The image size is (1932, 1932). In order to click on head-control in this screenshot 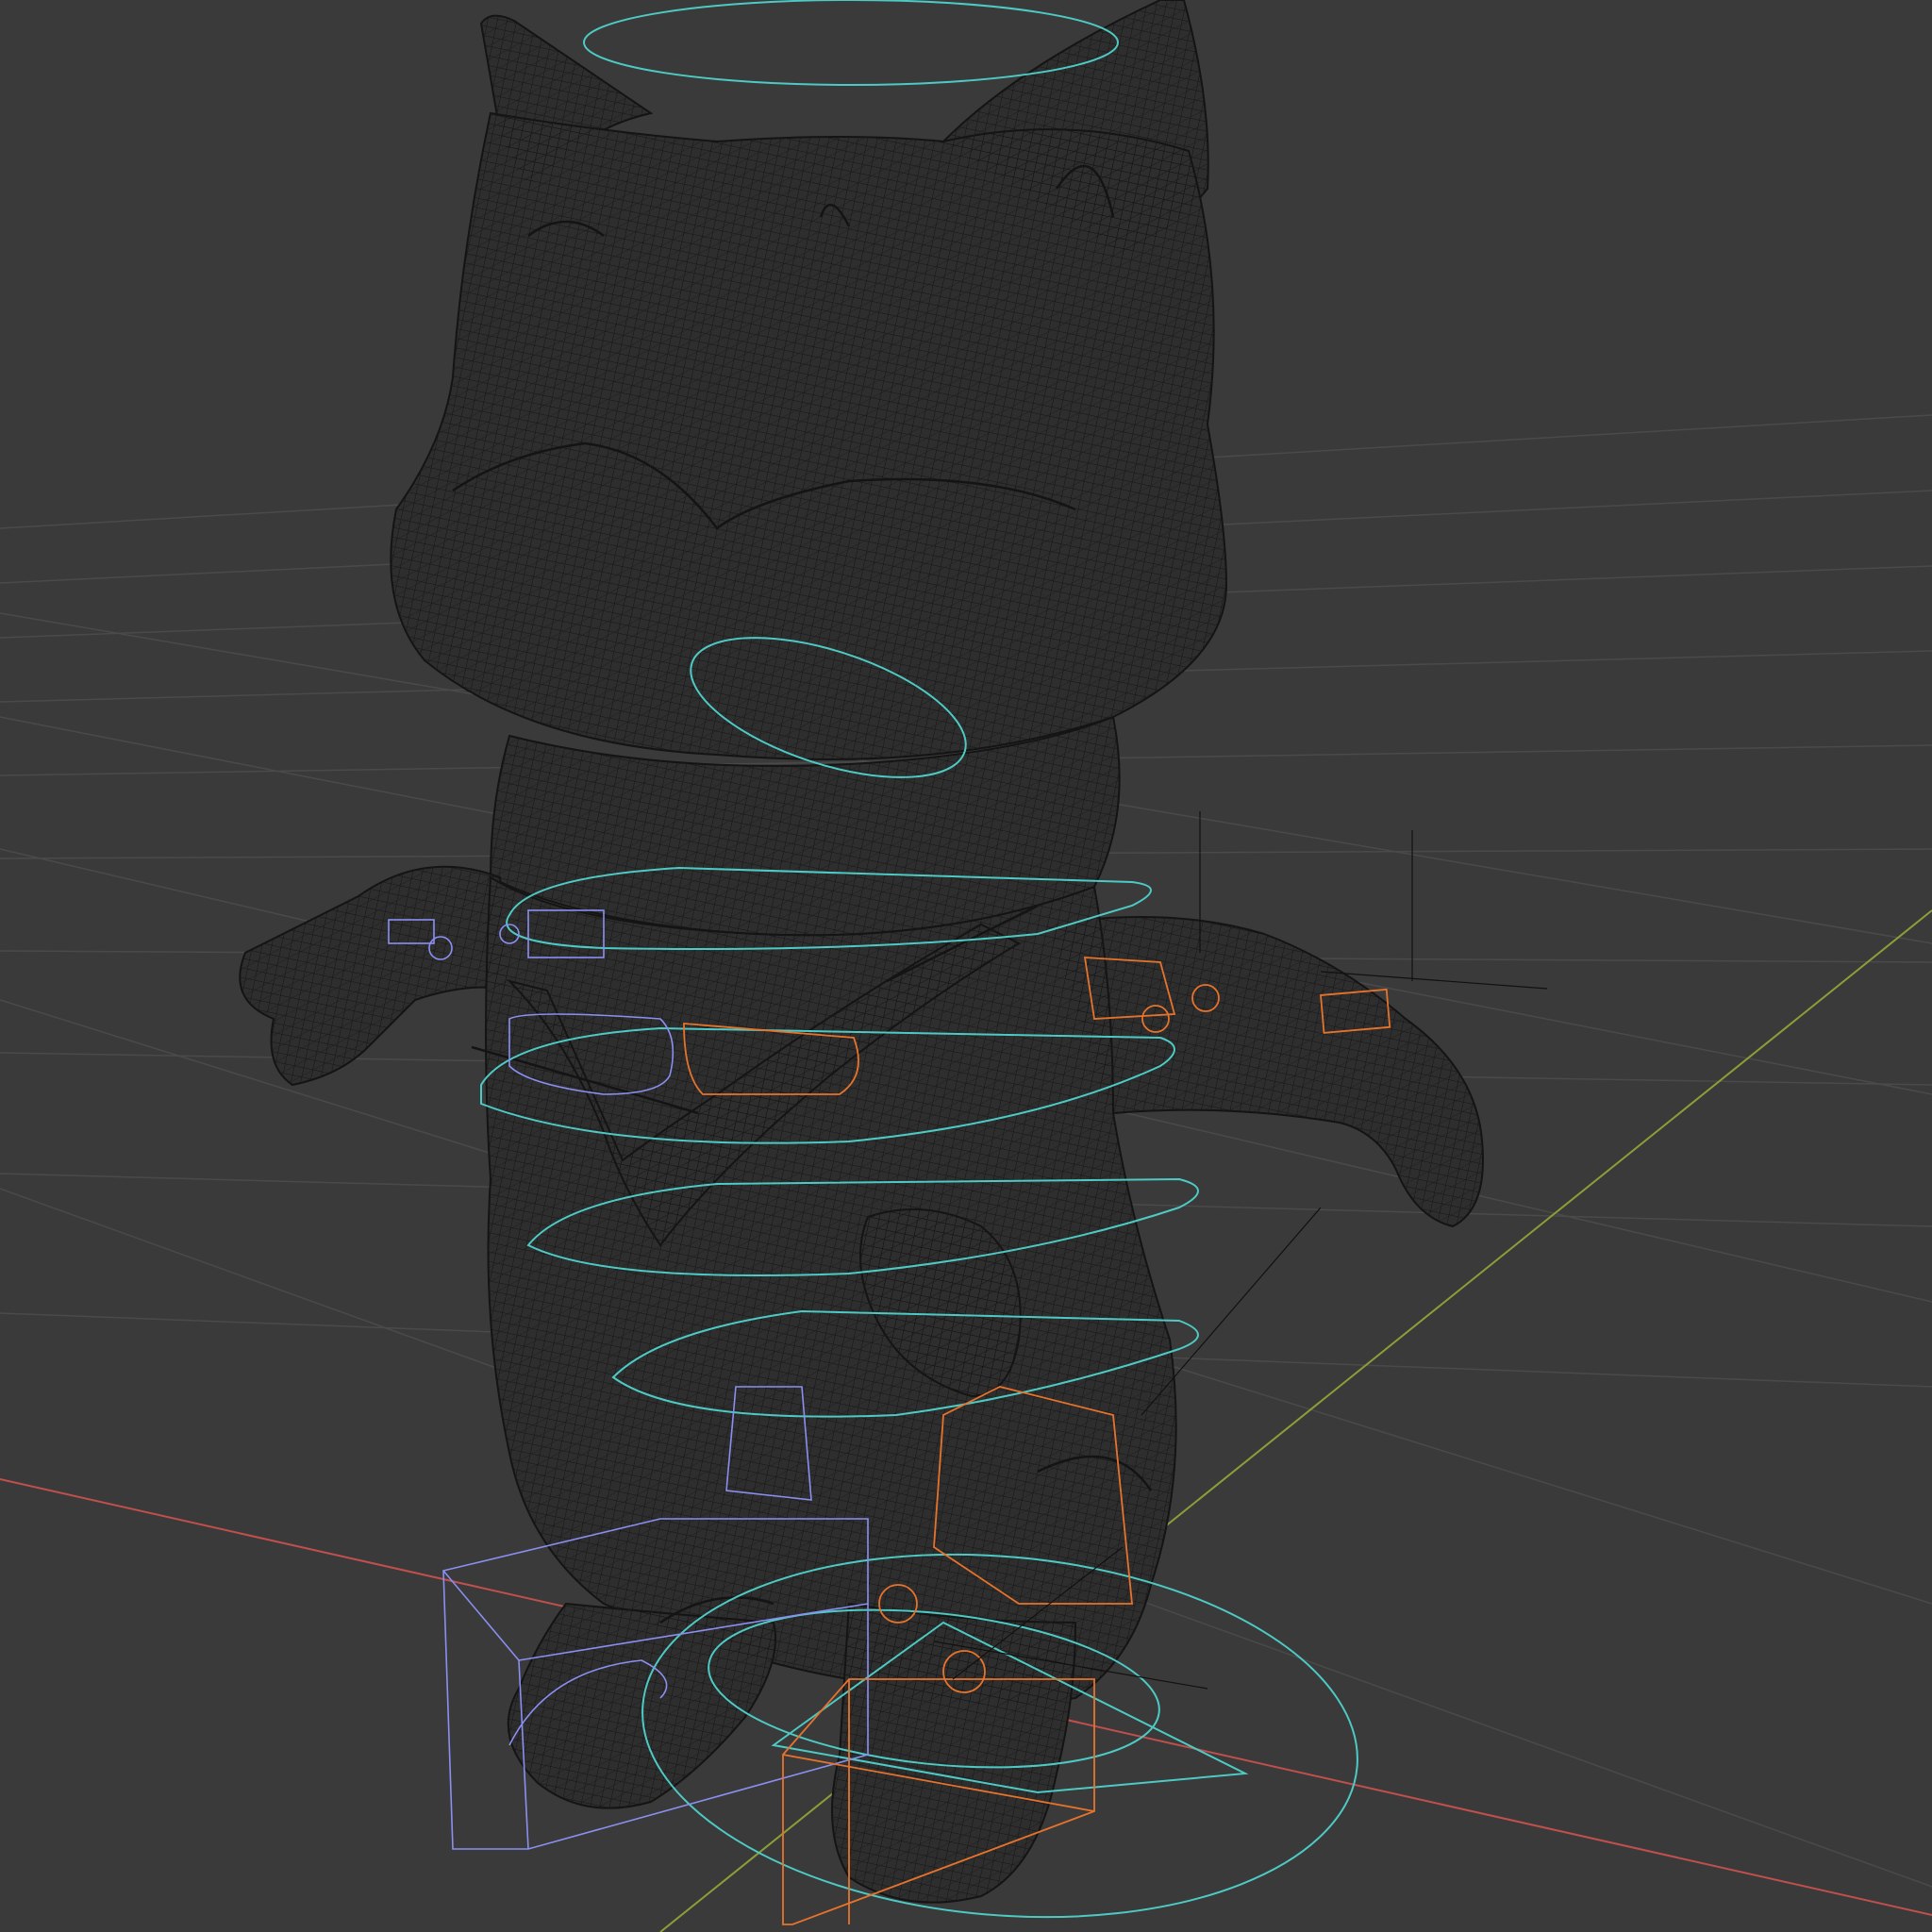, I will do `click(851, 43)`.